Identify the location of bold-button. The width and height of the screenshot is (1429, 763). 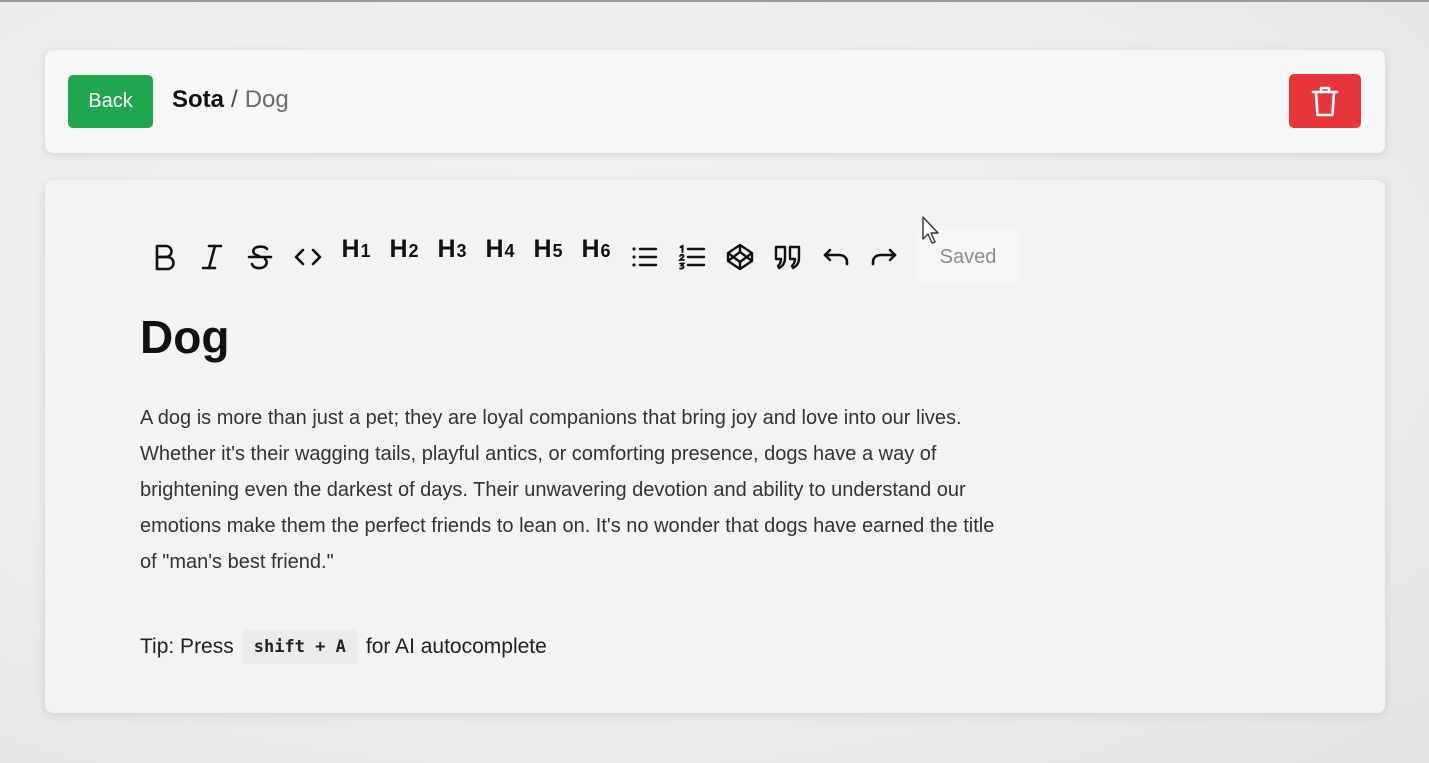
(164, 257).